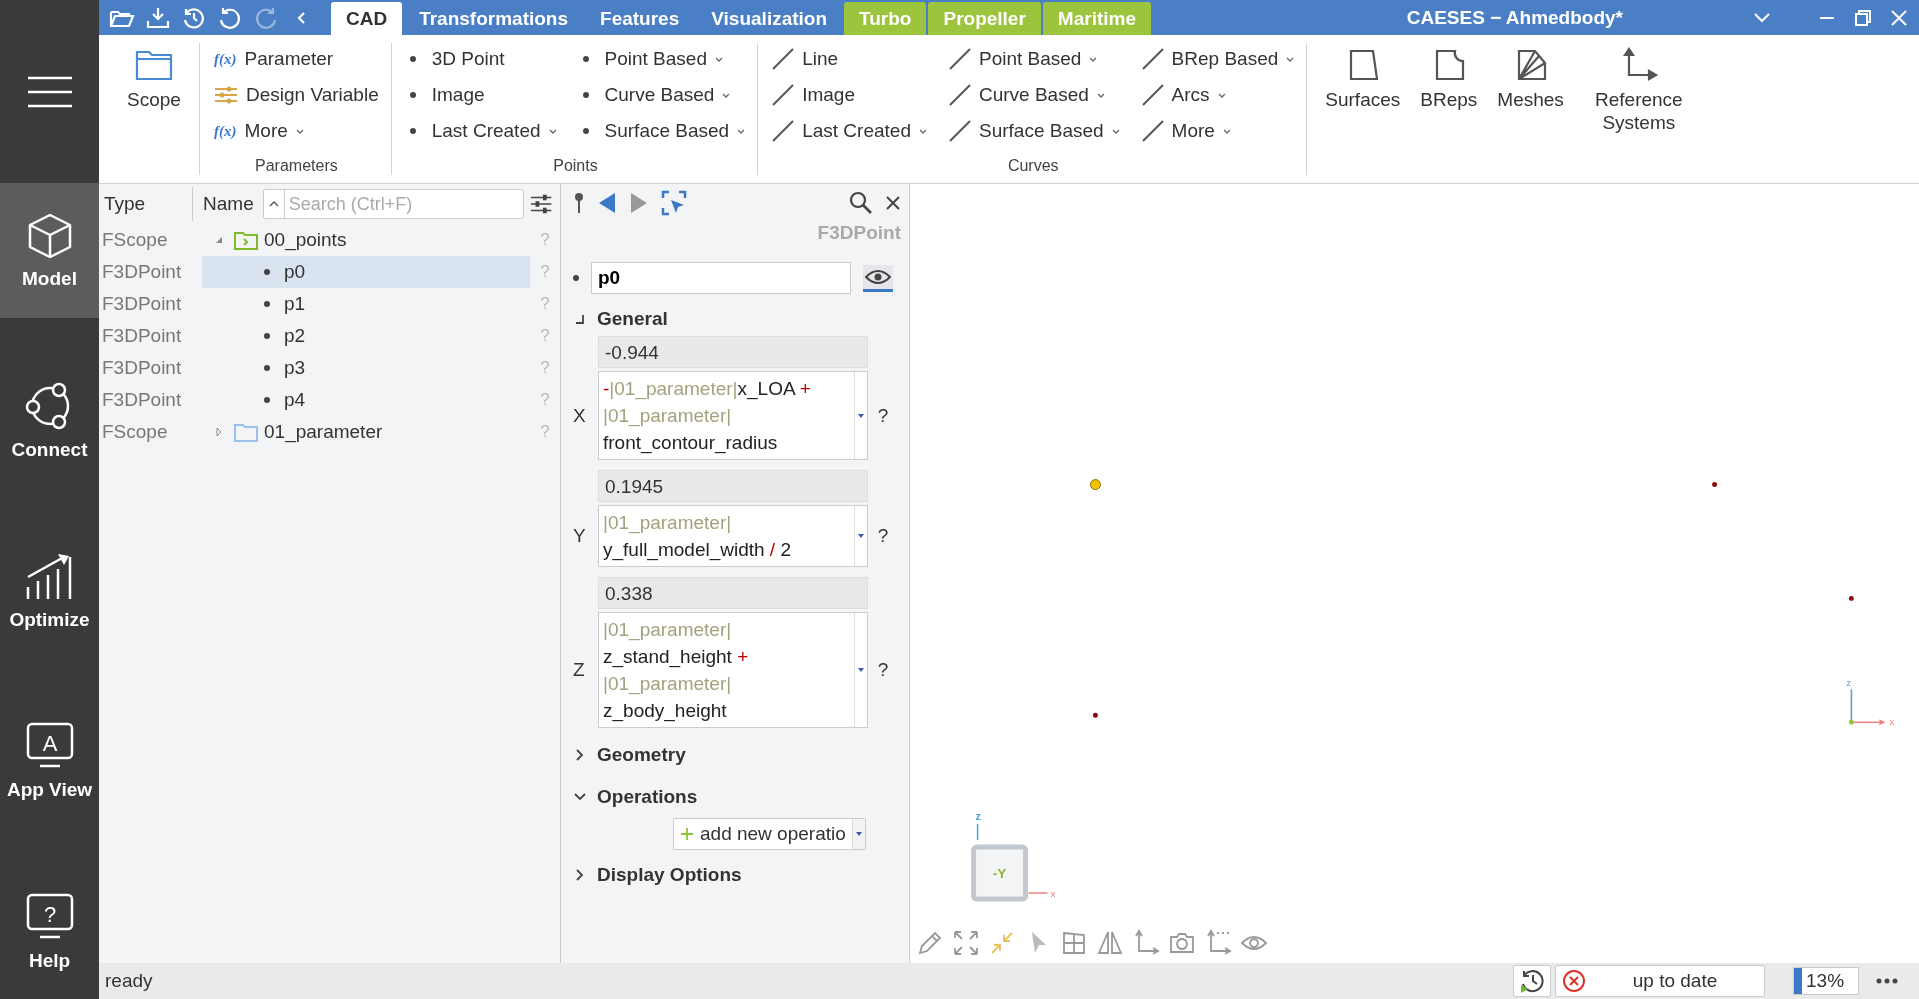  I want to click on ribbon-tab: CAD, so click(367, 18).